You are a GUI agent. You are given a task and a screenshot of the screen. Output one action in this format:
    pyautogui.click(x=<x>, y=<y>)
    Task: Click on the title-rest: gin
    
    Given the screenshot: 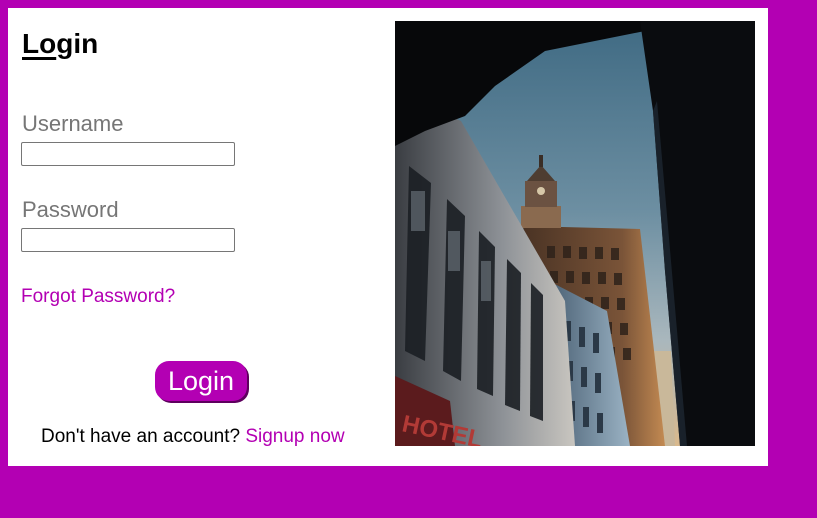 What is the action you would take?
    pyautogui.click(x=77, y=43)
    